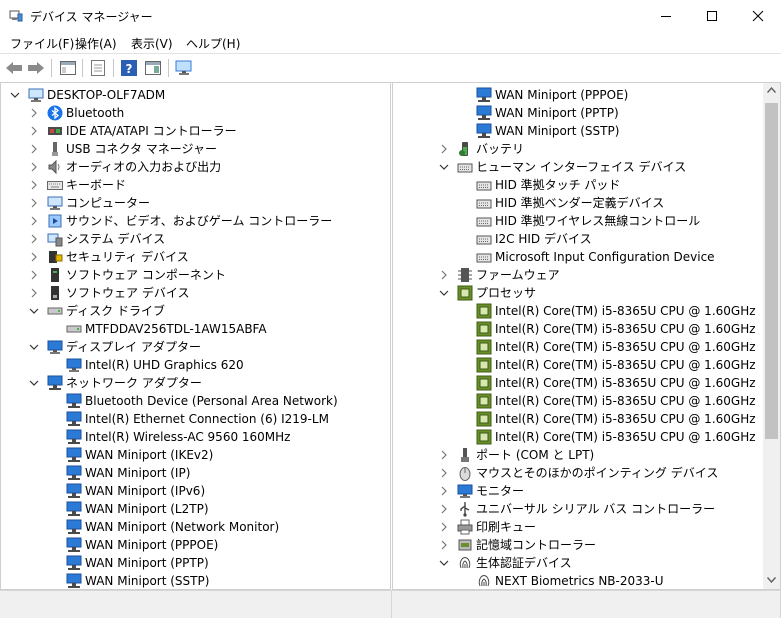  What do you see at coordinates (605, 545) in the screenshot?
I see `tree-node: 記憶域コントローラー` at bounding box center [605, 545].